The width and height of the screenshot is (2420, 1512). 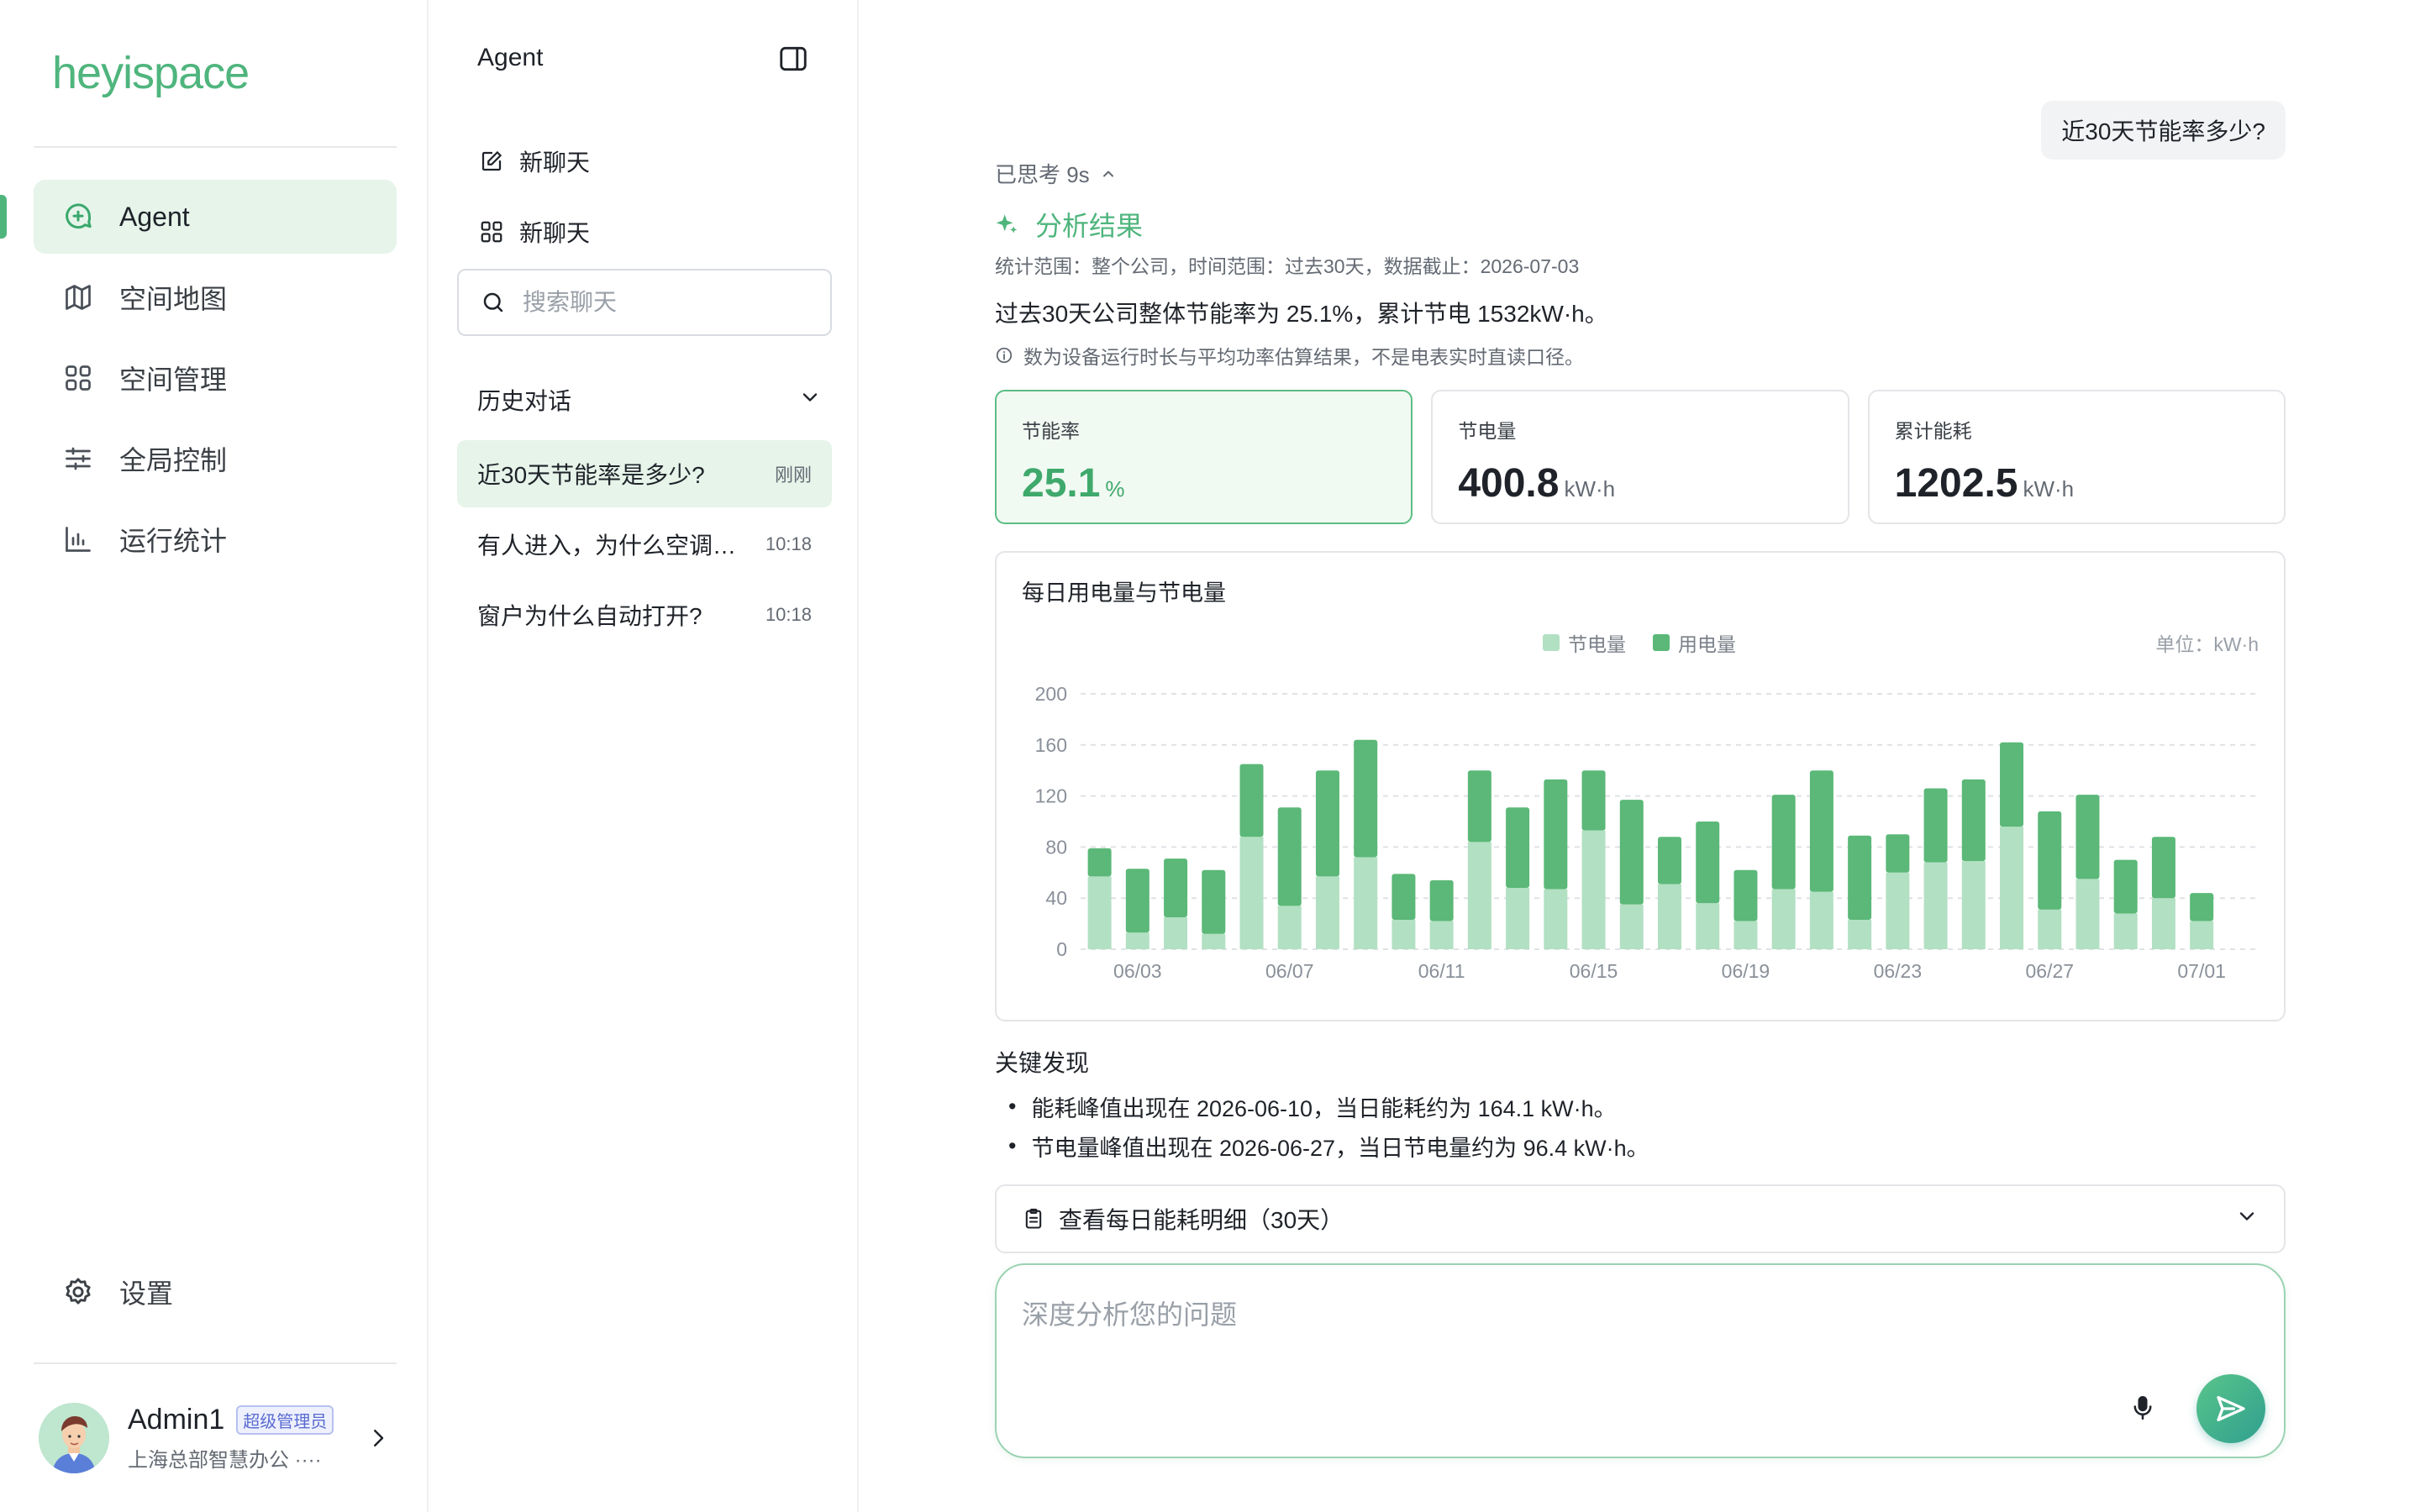 What do you see at coordinates (1201, 1220) in the screenshot?
I see `detail-label: 查看每日能耗明细（30天）` at bounding box center [1201, 1220].